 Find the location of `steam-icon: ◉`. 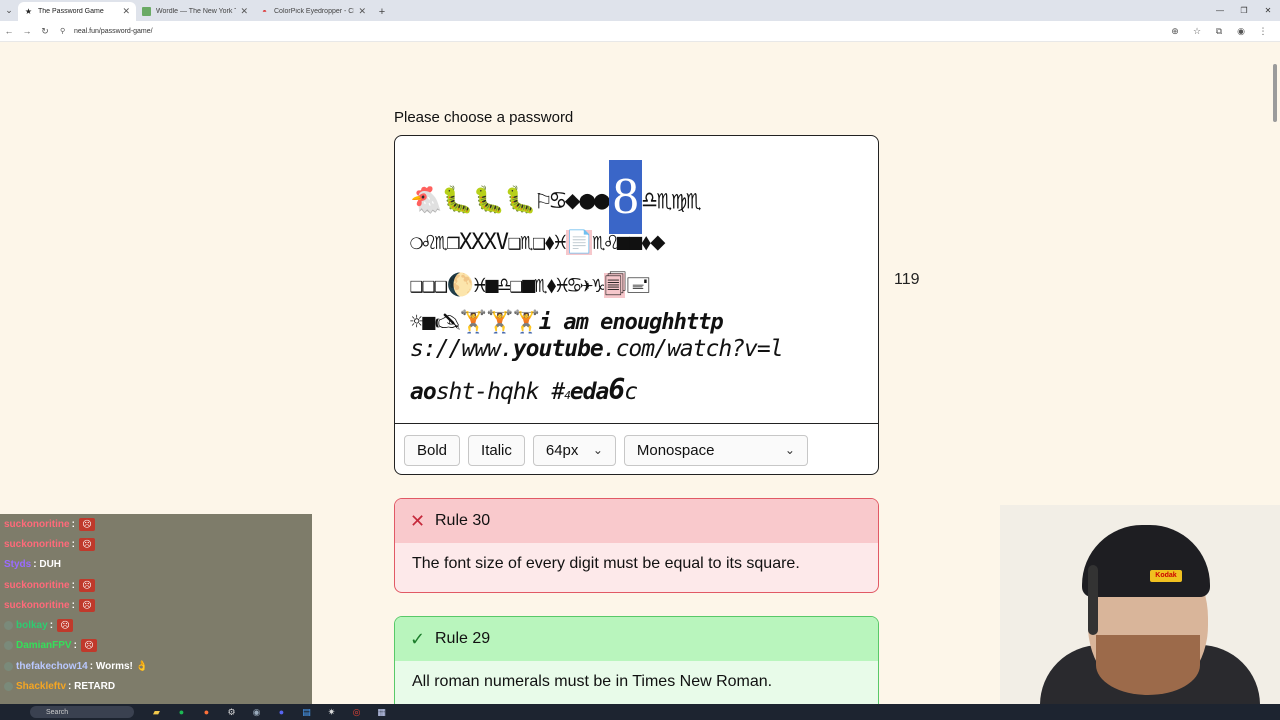

steam-icon: ◉ is located at coordinates (256, 712).